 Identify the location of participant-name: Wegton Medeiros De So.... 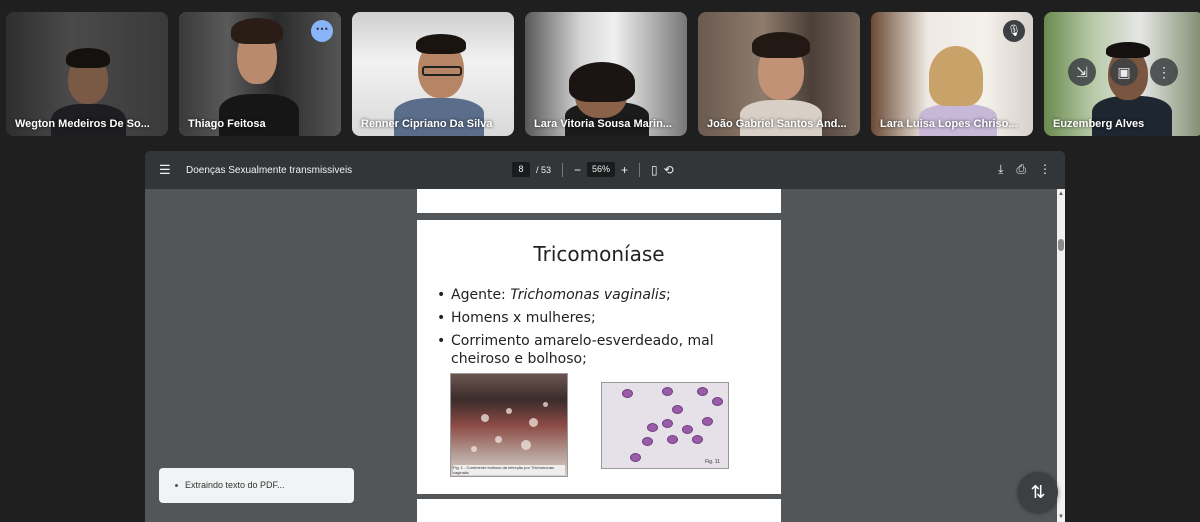
(82, 124).